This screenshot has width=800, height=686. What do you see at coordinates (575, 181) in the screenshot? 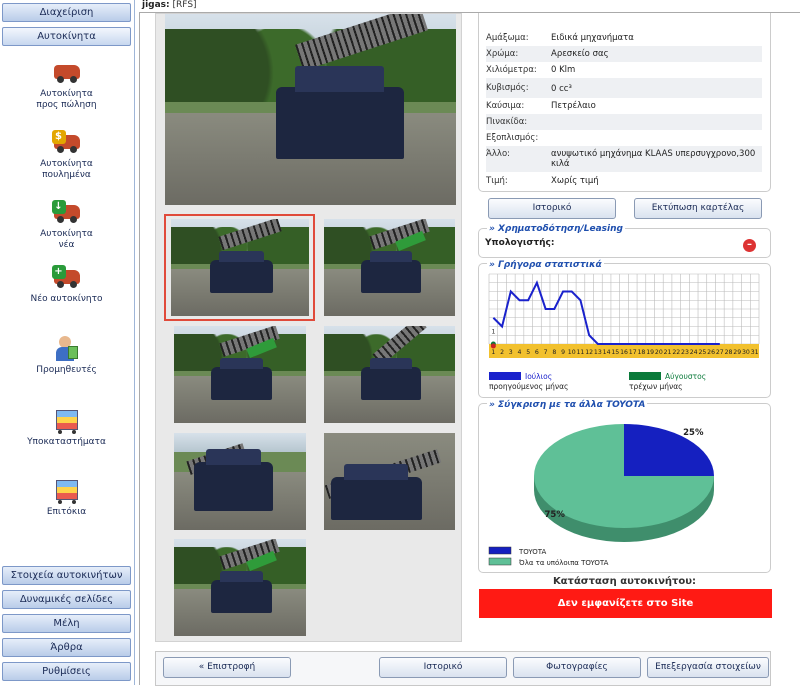
I see `detail-value: Χωρίς τιμή` at bounding box center [575, 181].